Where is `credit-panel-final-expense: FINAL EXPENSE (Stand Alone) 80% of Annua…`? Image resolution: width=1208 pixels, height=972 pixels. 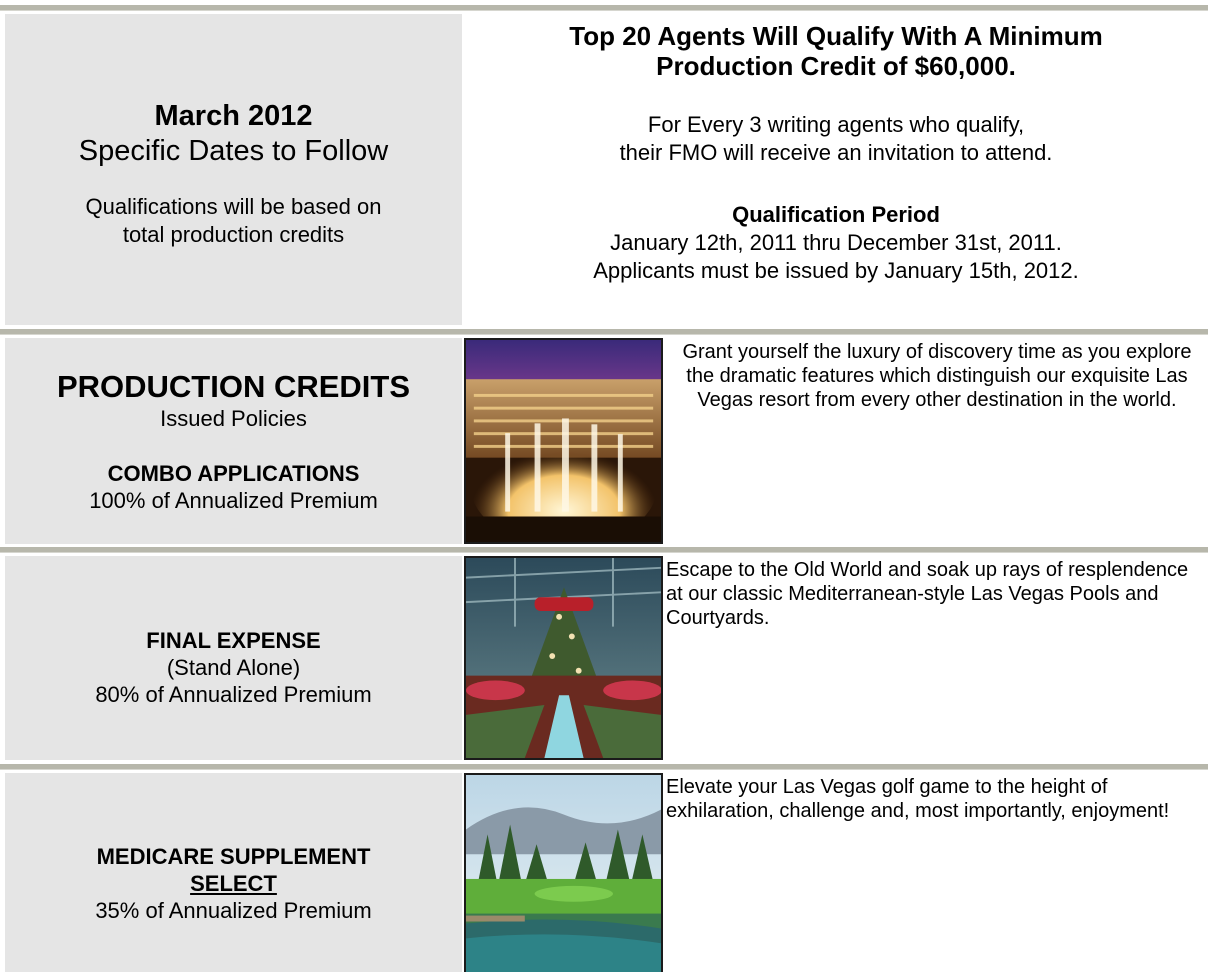
credit-panel-final-expense: FINAL EXPENSE (Stand Alone) 80% of Annua… is located at coordinates (233, 658).